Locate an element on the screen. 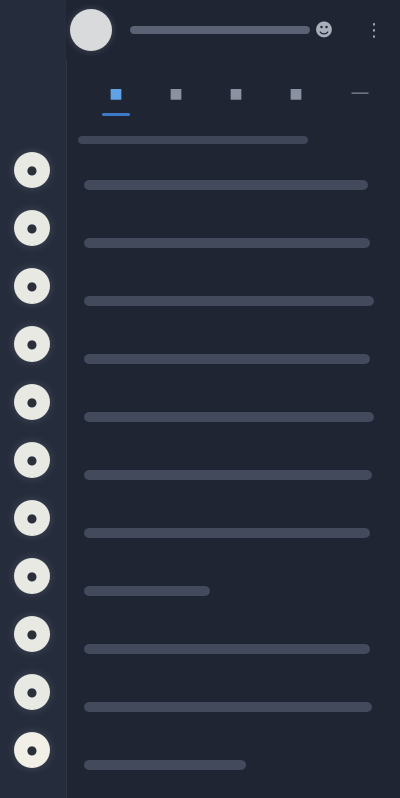 Image resolution: width=400 pixels, height=798 pixels. rail-item-1: ● is located at coordinates (32, 170).